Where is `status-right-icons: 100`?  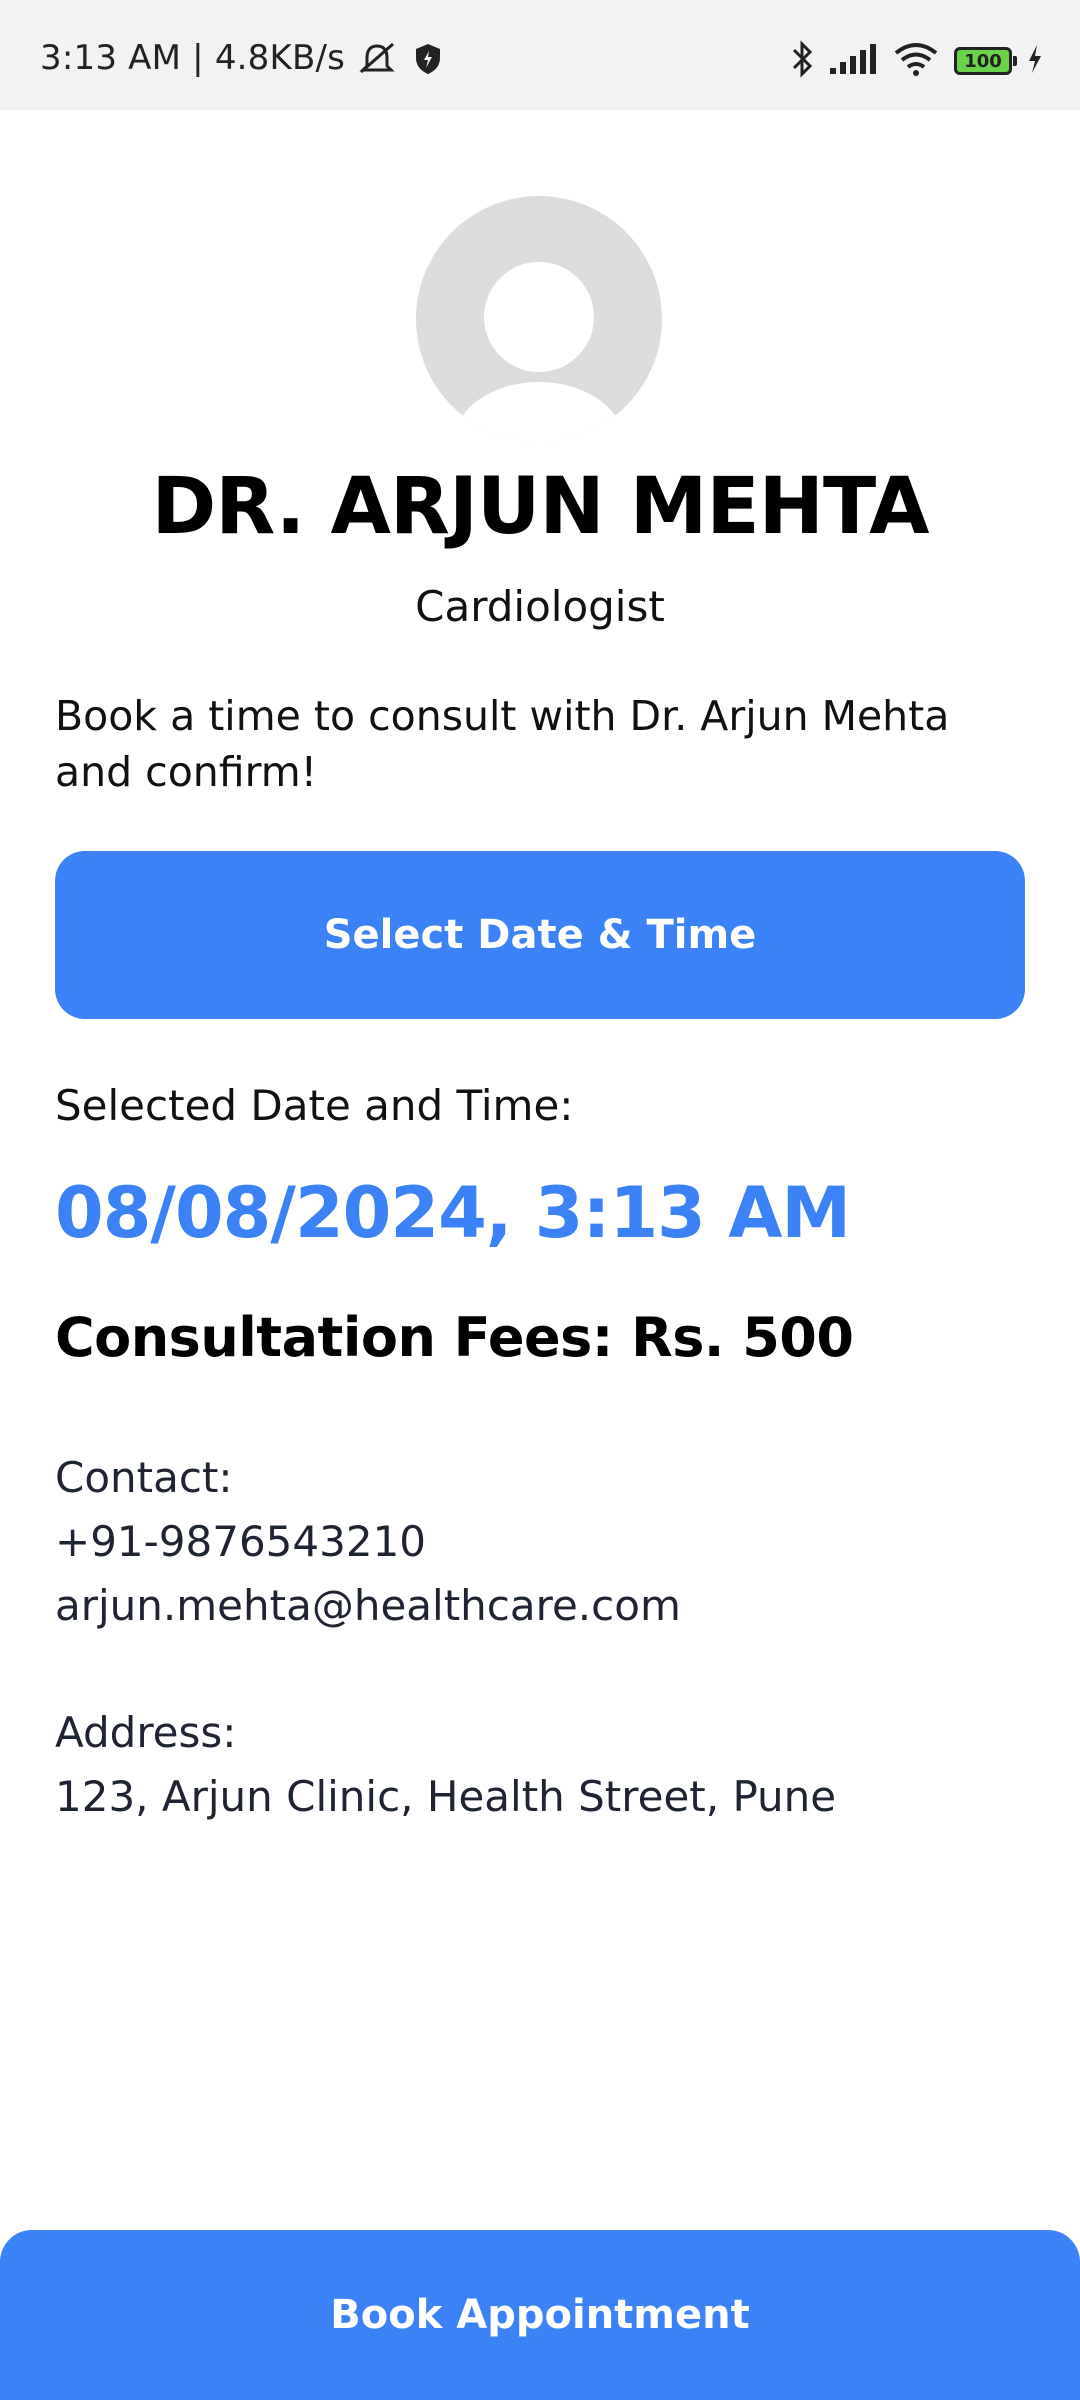
status-right-icons: 100 is located at coordinates (917, 61).